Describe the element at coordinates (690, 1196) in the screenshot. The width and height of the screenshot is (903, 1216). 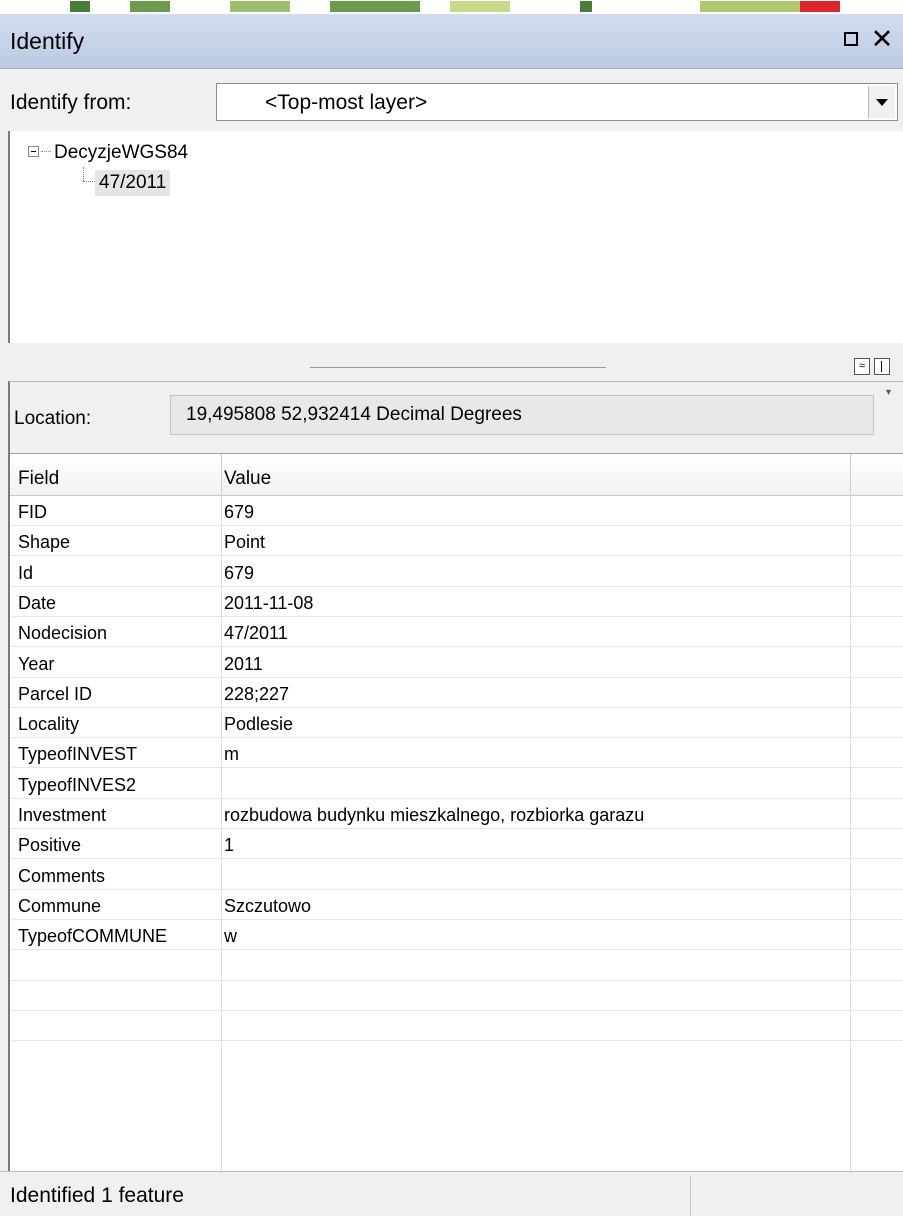
I see `status-divider` at that location.